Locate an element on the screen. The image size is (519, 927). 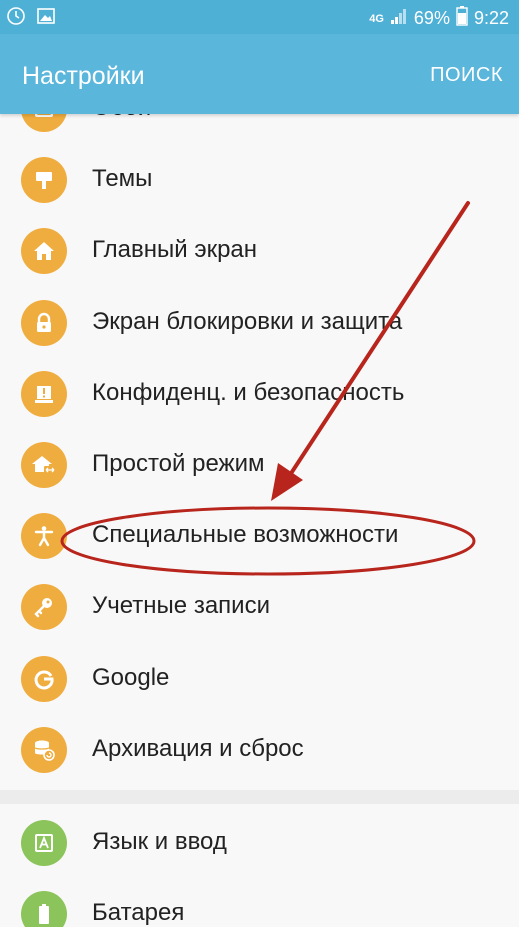
signal-icon is located at coordinates (399, 18).